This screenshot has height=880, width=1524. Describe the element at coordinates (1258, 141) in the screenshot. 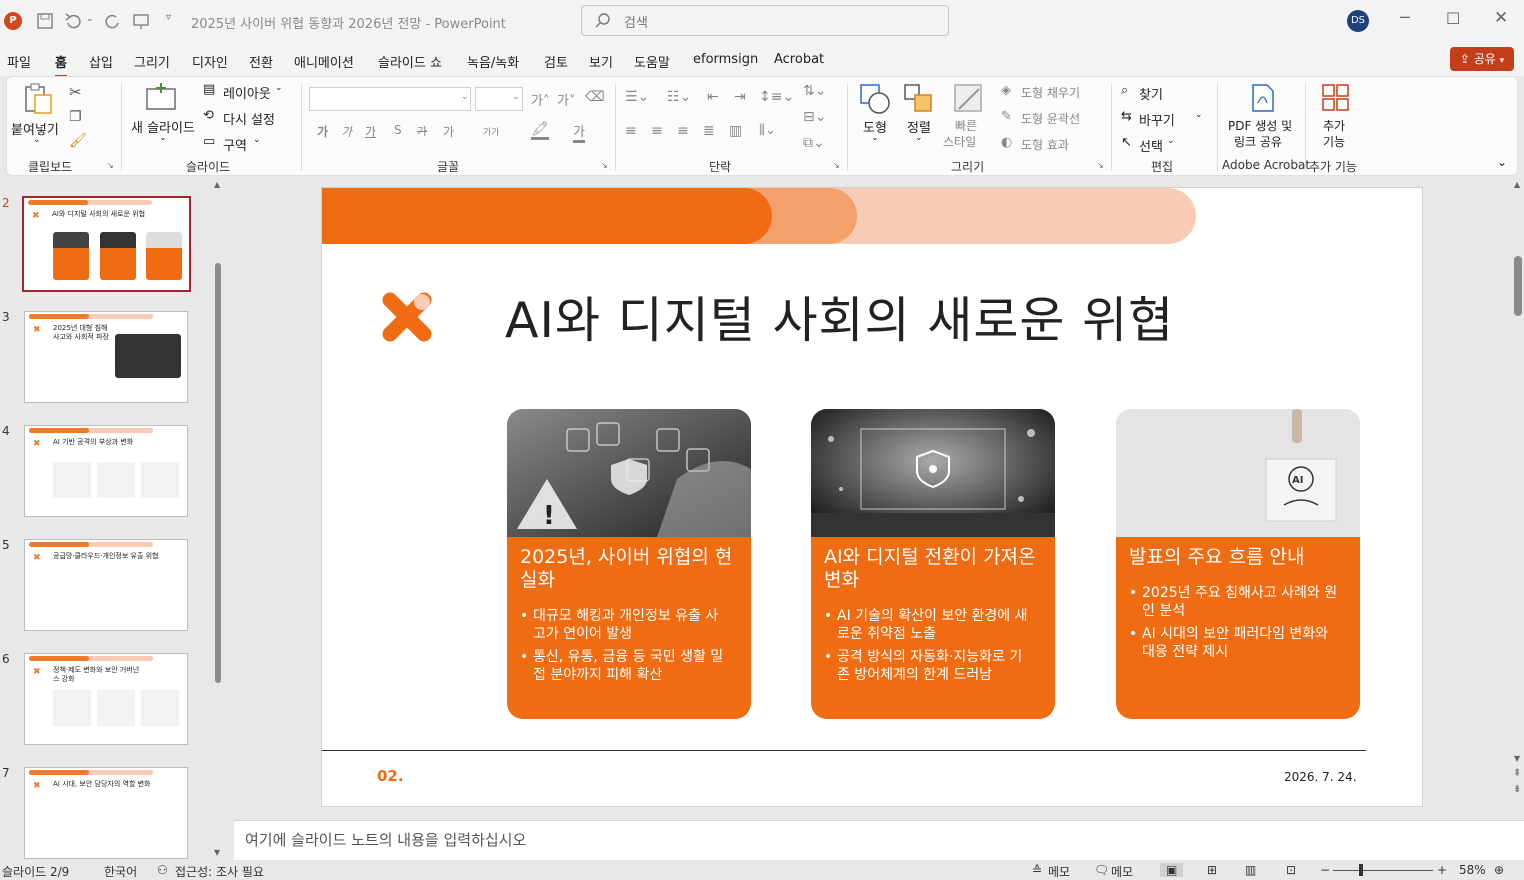

I see `create-pdf-button-line2: 링크 공유` at that location.